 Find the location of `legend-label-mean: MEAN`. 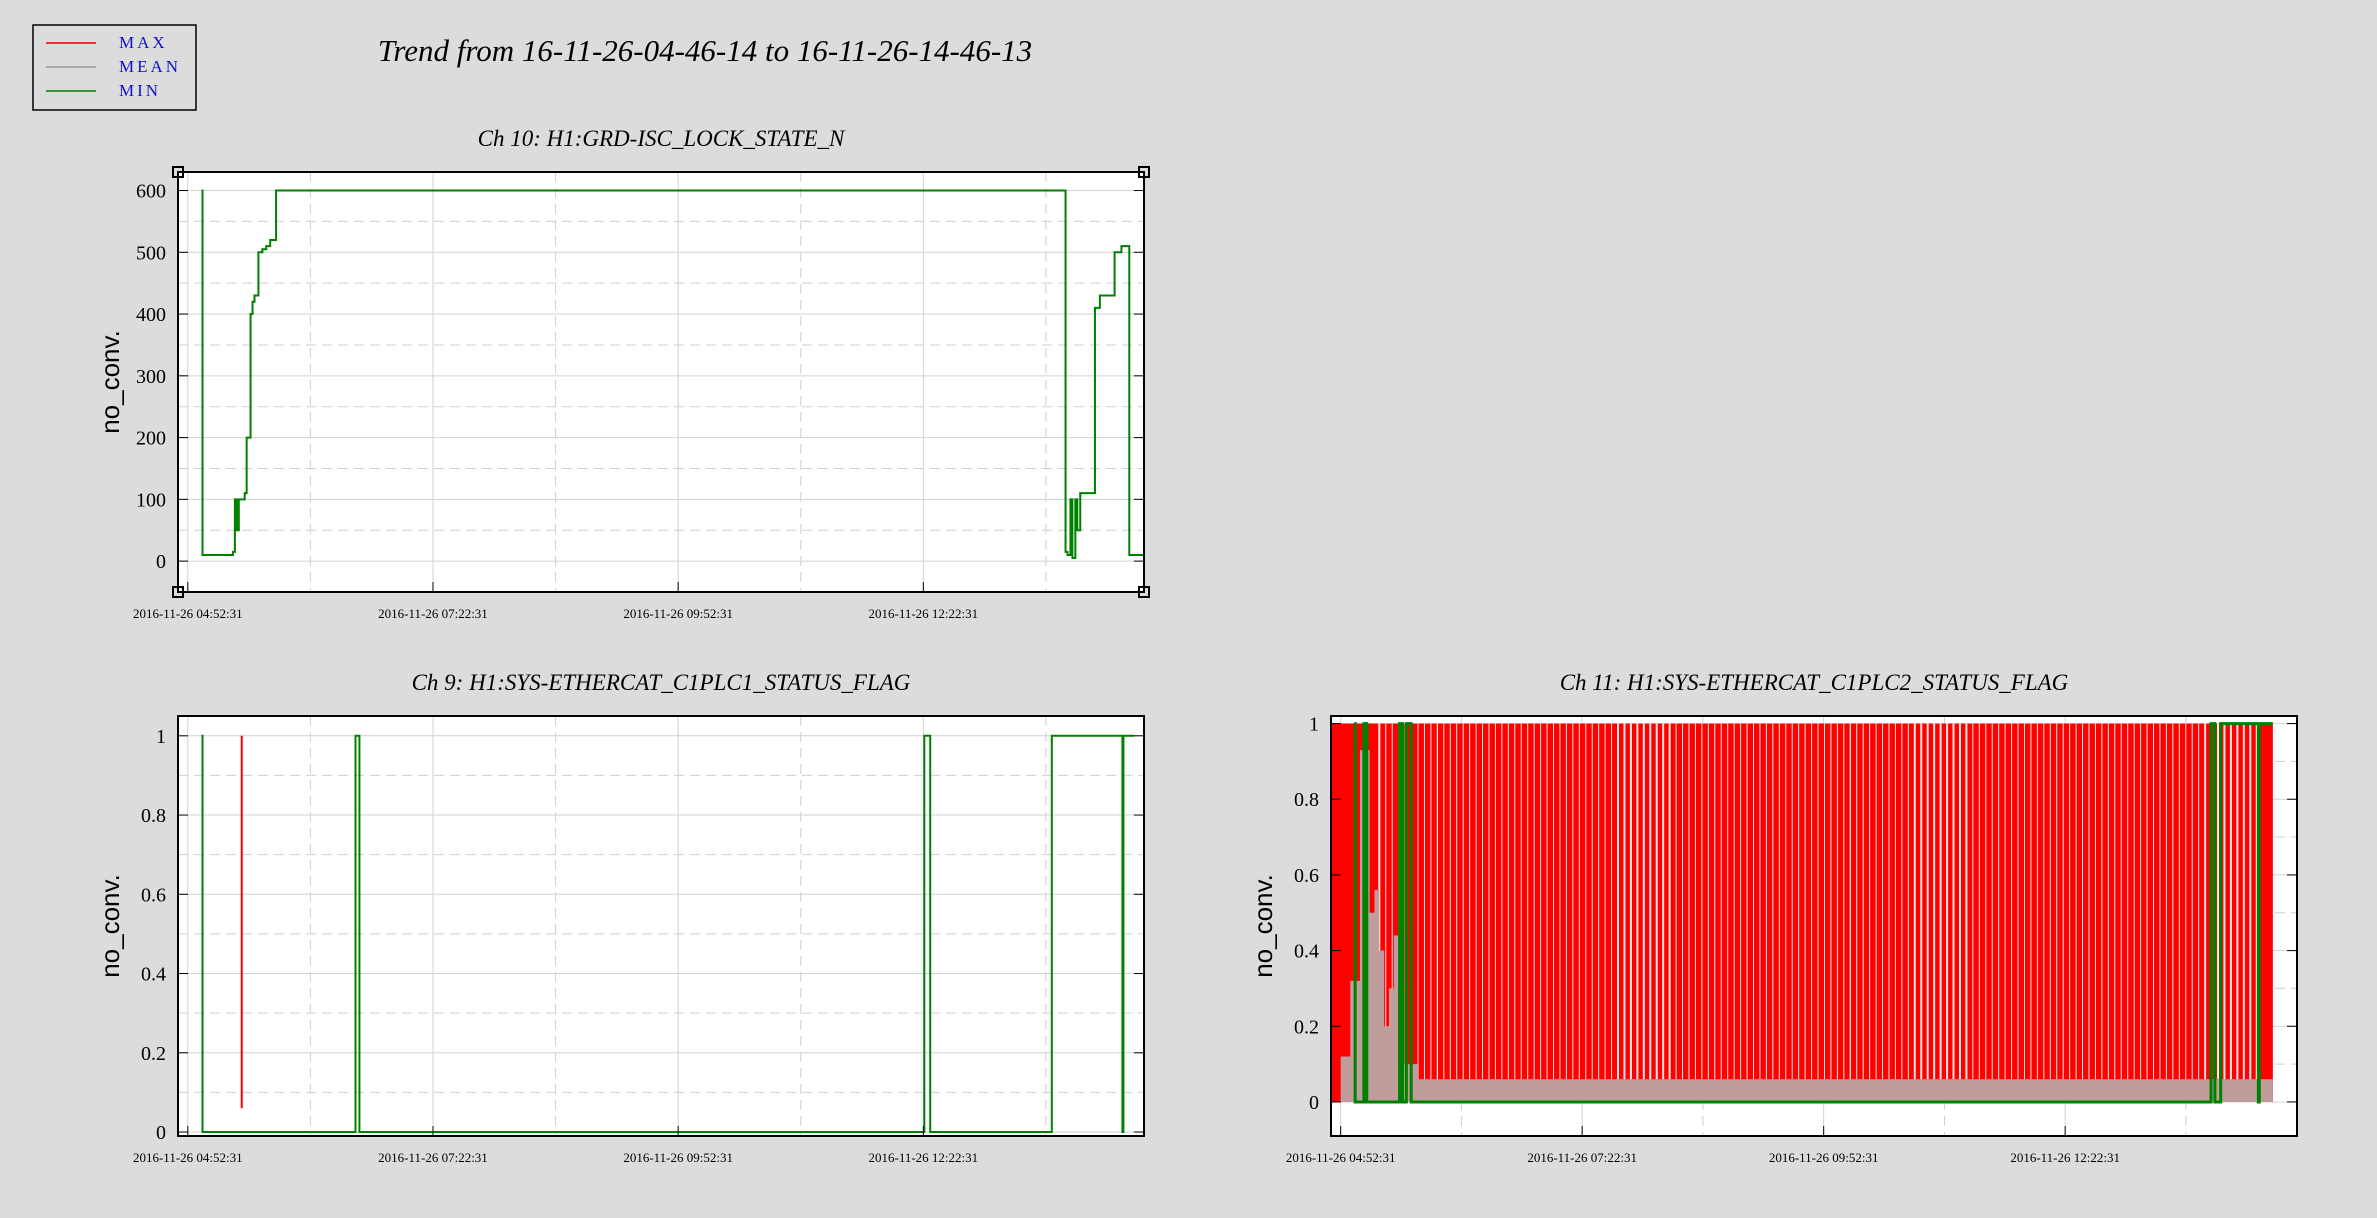

legend-label-mean: MEAN is located at coordinates (150, 66).